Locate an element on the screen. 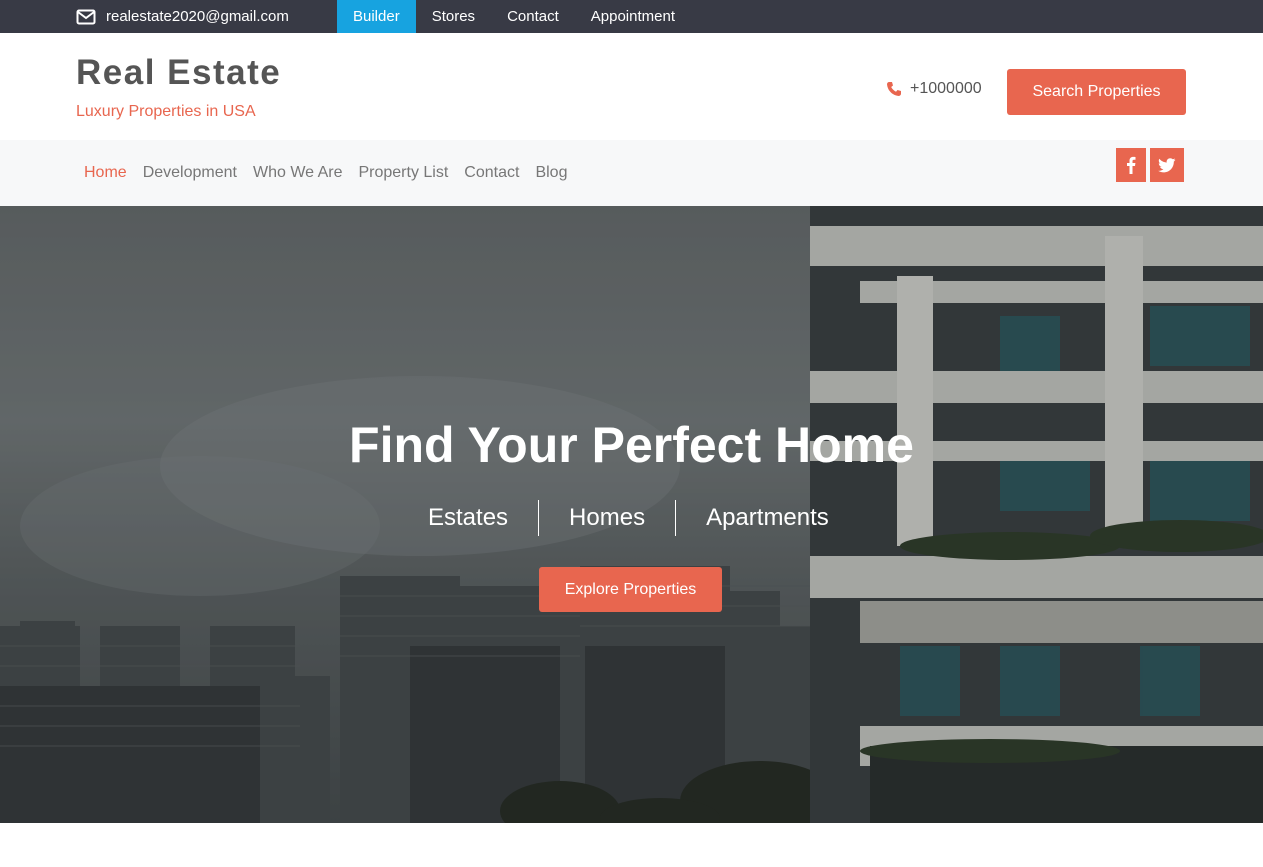  nav-item-contact: Contact is located at coordinates (491, 173).